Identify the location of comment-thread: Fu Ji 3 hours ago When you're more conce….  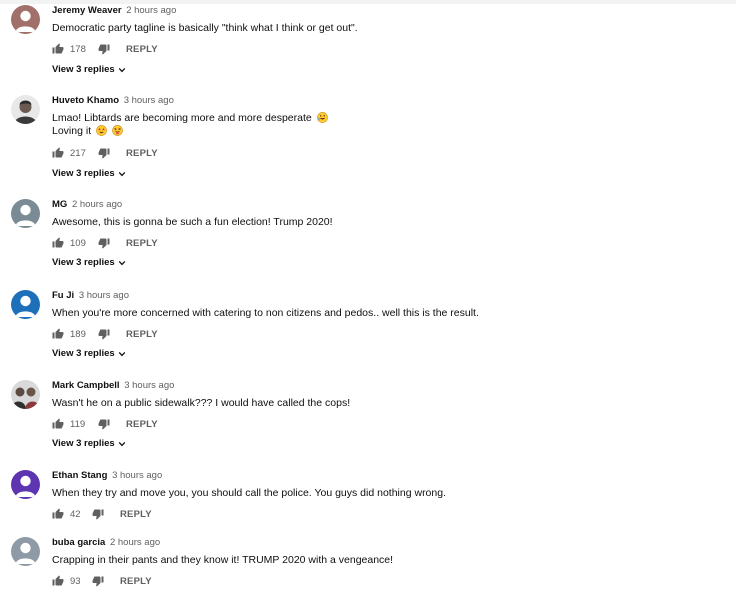
(368, 330).